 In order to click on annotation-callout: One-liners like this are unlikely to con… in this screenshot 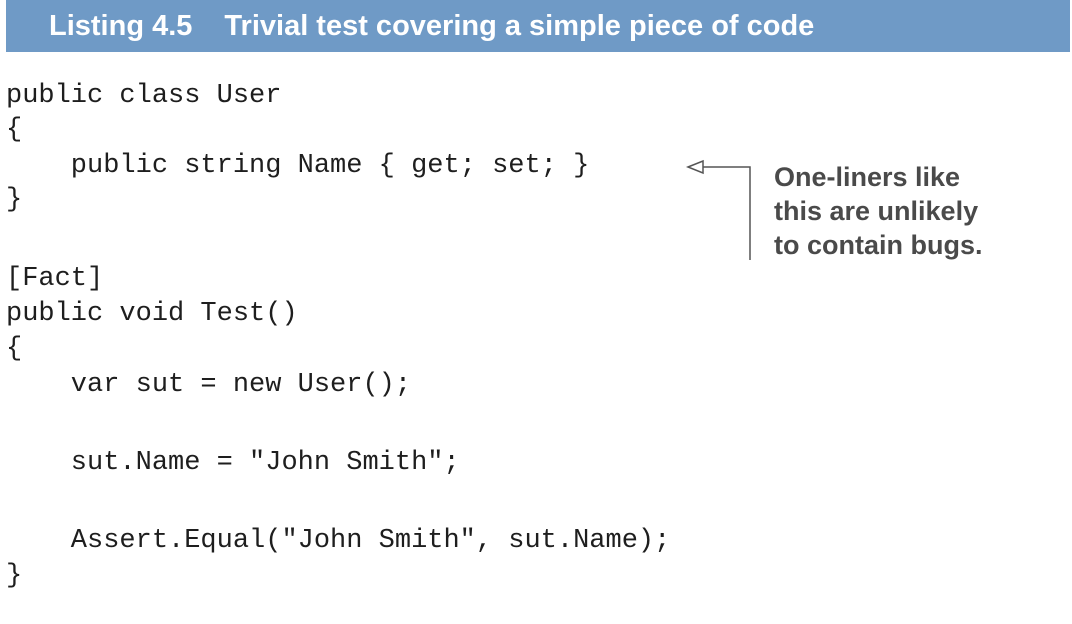, I will do `click(878, 211)`.